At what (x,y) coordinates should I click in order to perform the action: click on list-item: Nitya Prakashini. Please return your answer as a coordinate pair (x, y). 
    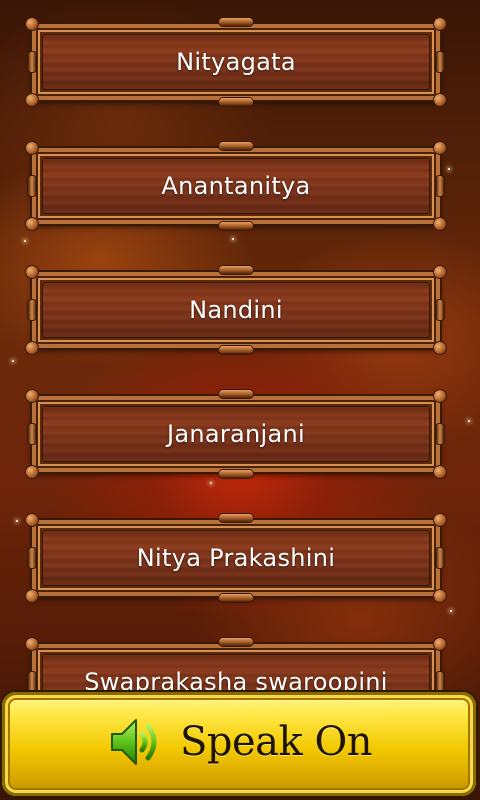
    Looking at the image, I should click on (236, 558).